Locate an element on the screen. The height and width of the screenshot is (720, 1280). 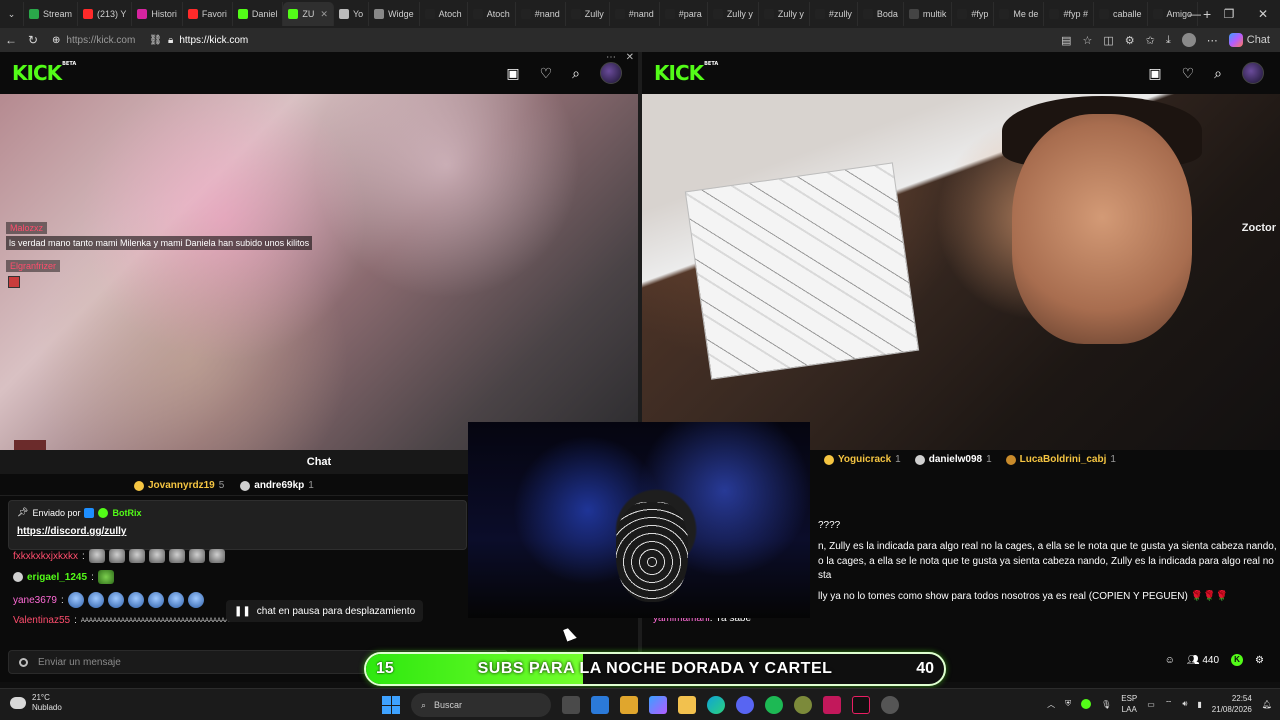
browser-tab: multik is located at coordinates (928, 14).